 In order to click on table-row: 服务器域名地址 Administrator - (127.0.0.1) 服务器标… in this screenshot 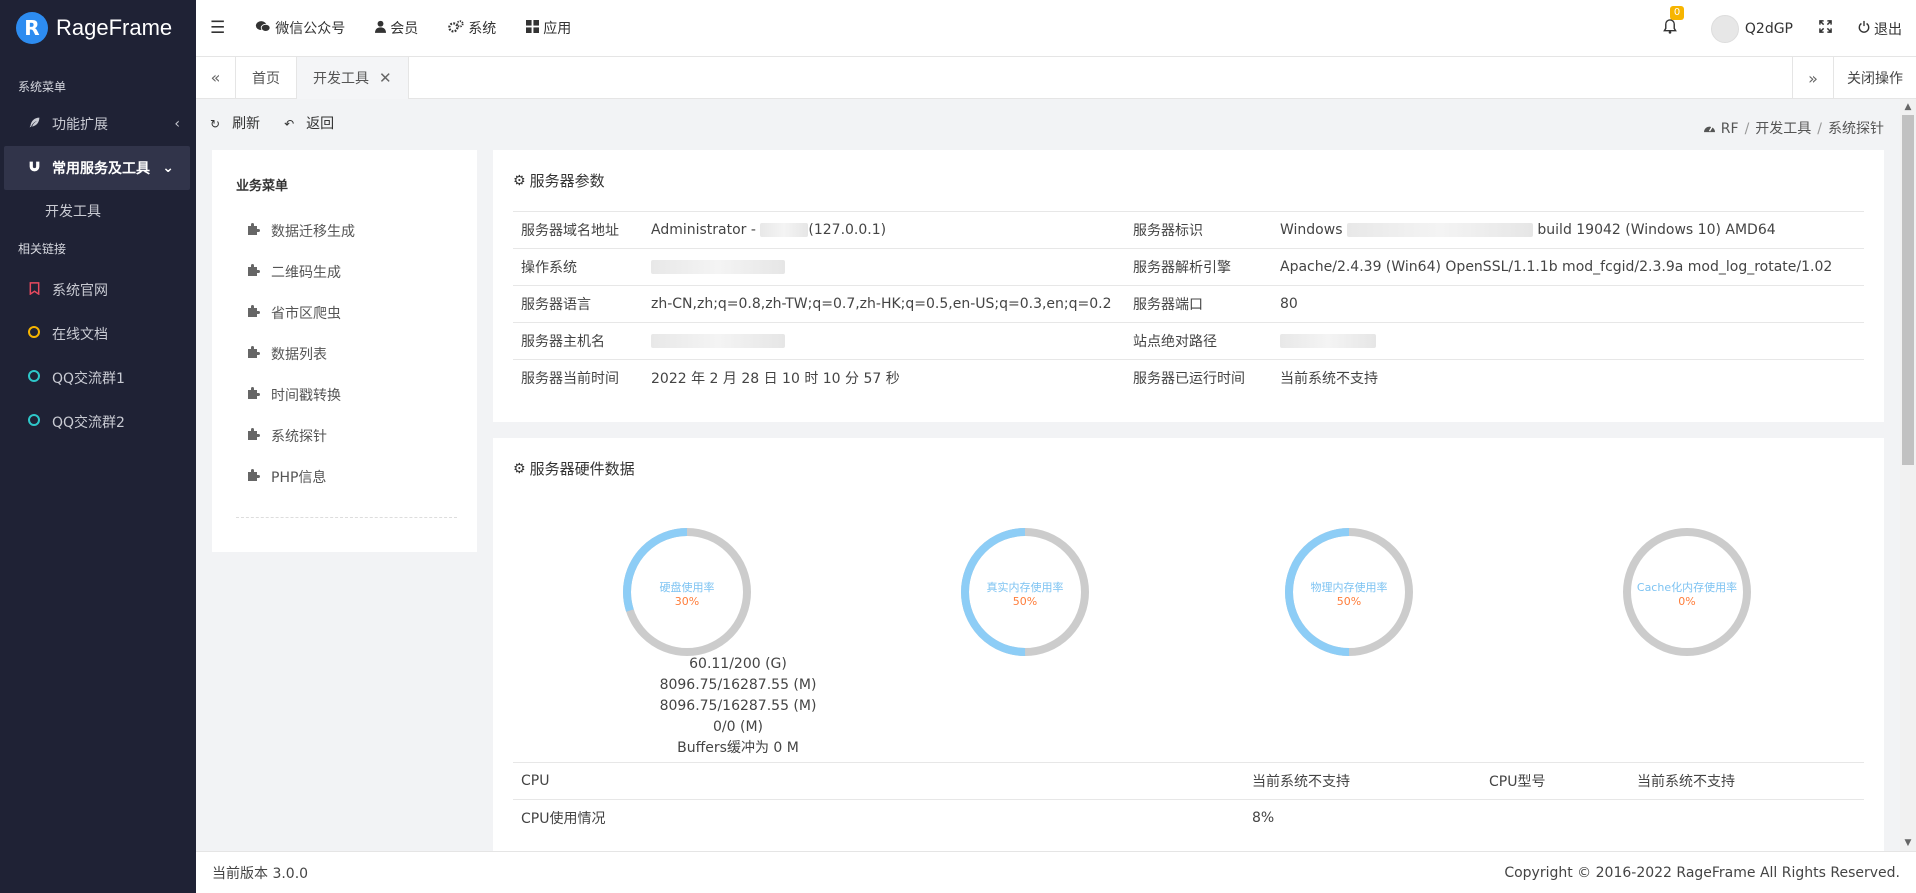, I will do `click(1188, 230)`.